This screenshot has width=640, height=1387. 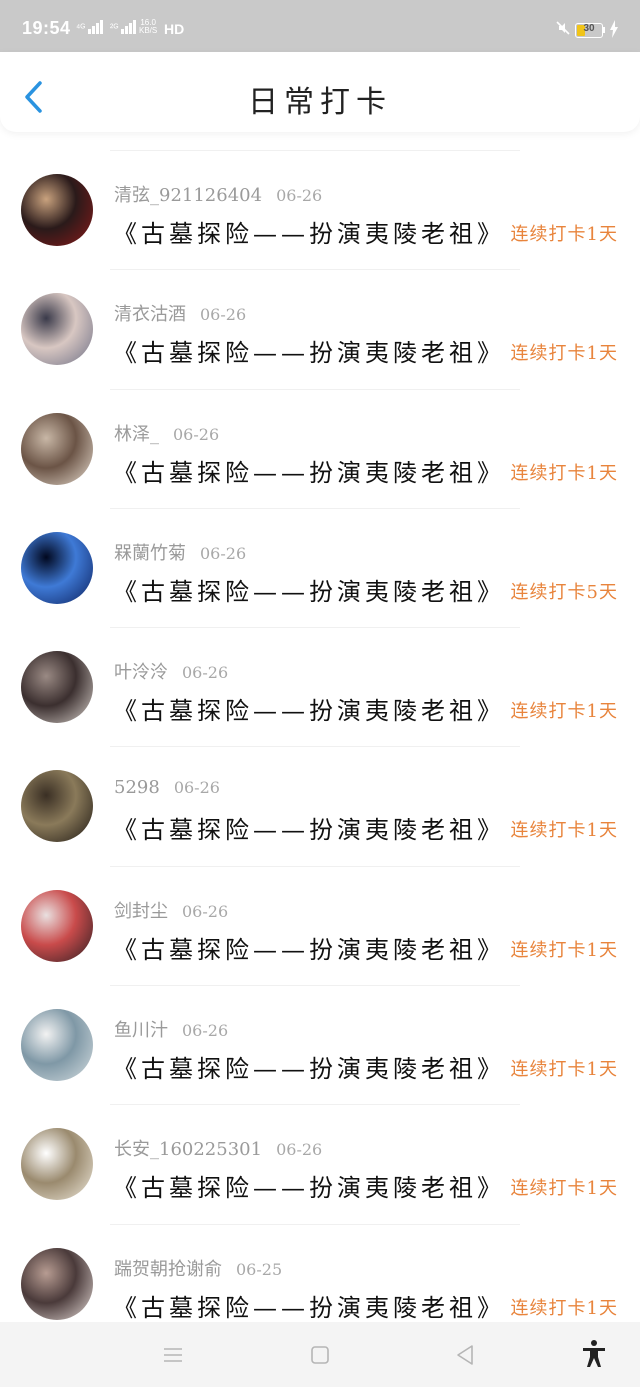 I want to click on list-item: 清弦_921126404 06-26 《古墓探险——扮演夷陵老祖》 连续打卡1天, so click(x=320, y=209).